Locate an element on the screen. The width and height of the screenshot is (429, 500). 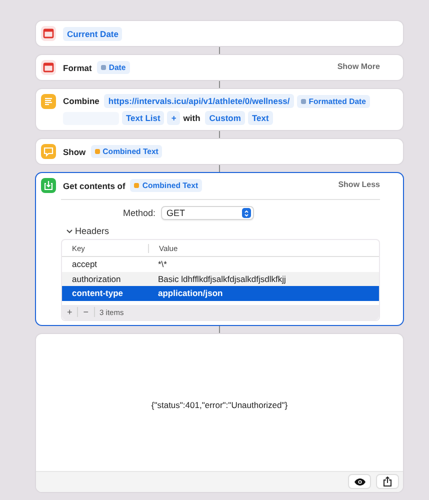
text-lines-icon is located at coordinates (48, 101).